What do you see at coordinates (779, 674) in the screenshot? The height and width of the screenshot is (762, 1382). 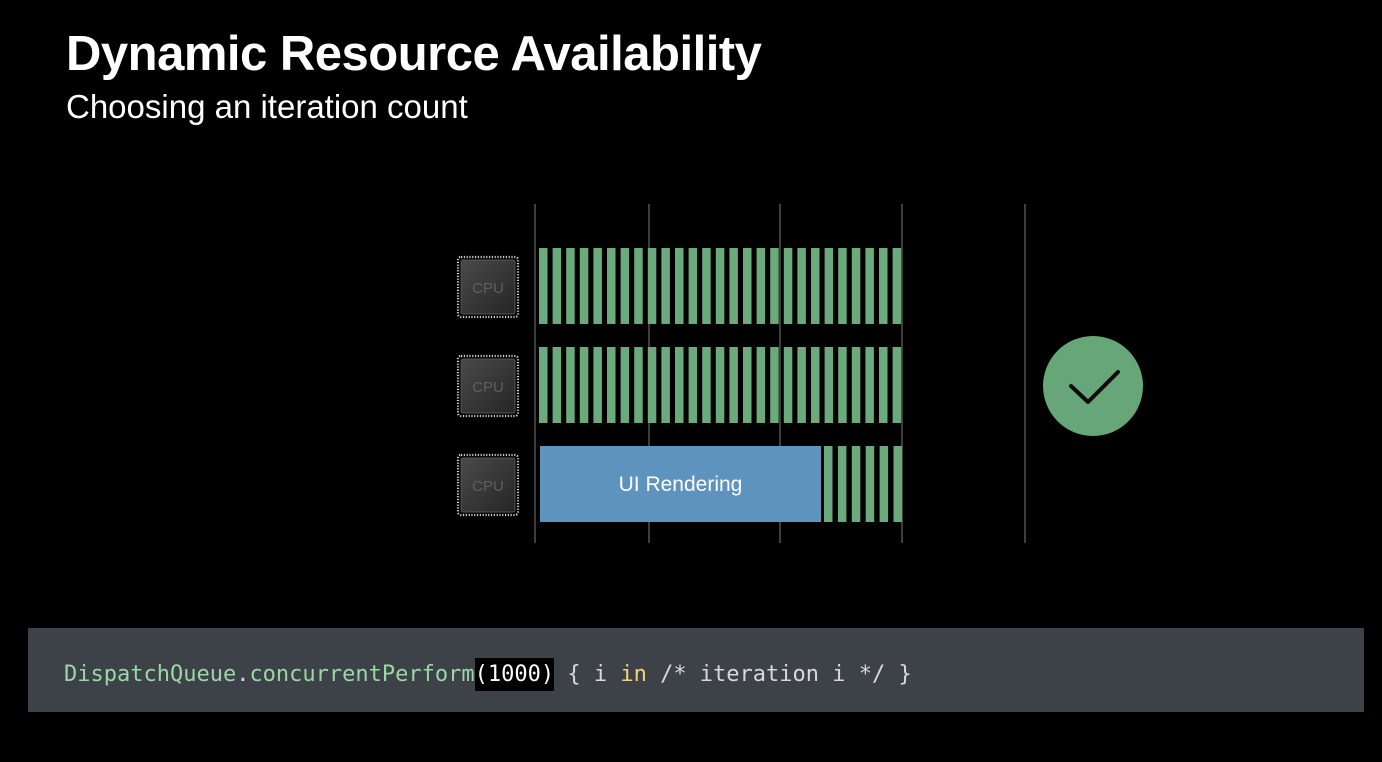 I see `code-closure-body: /* iteration i */ }` at bounding box center [779, 674].